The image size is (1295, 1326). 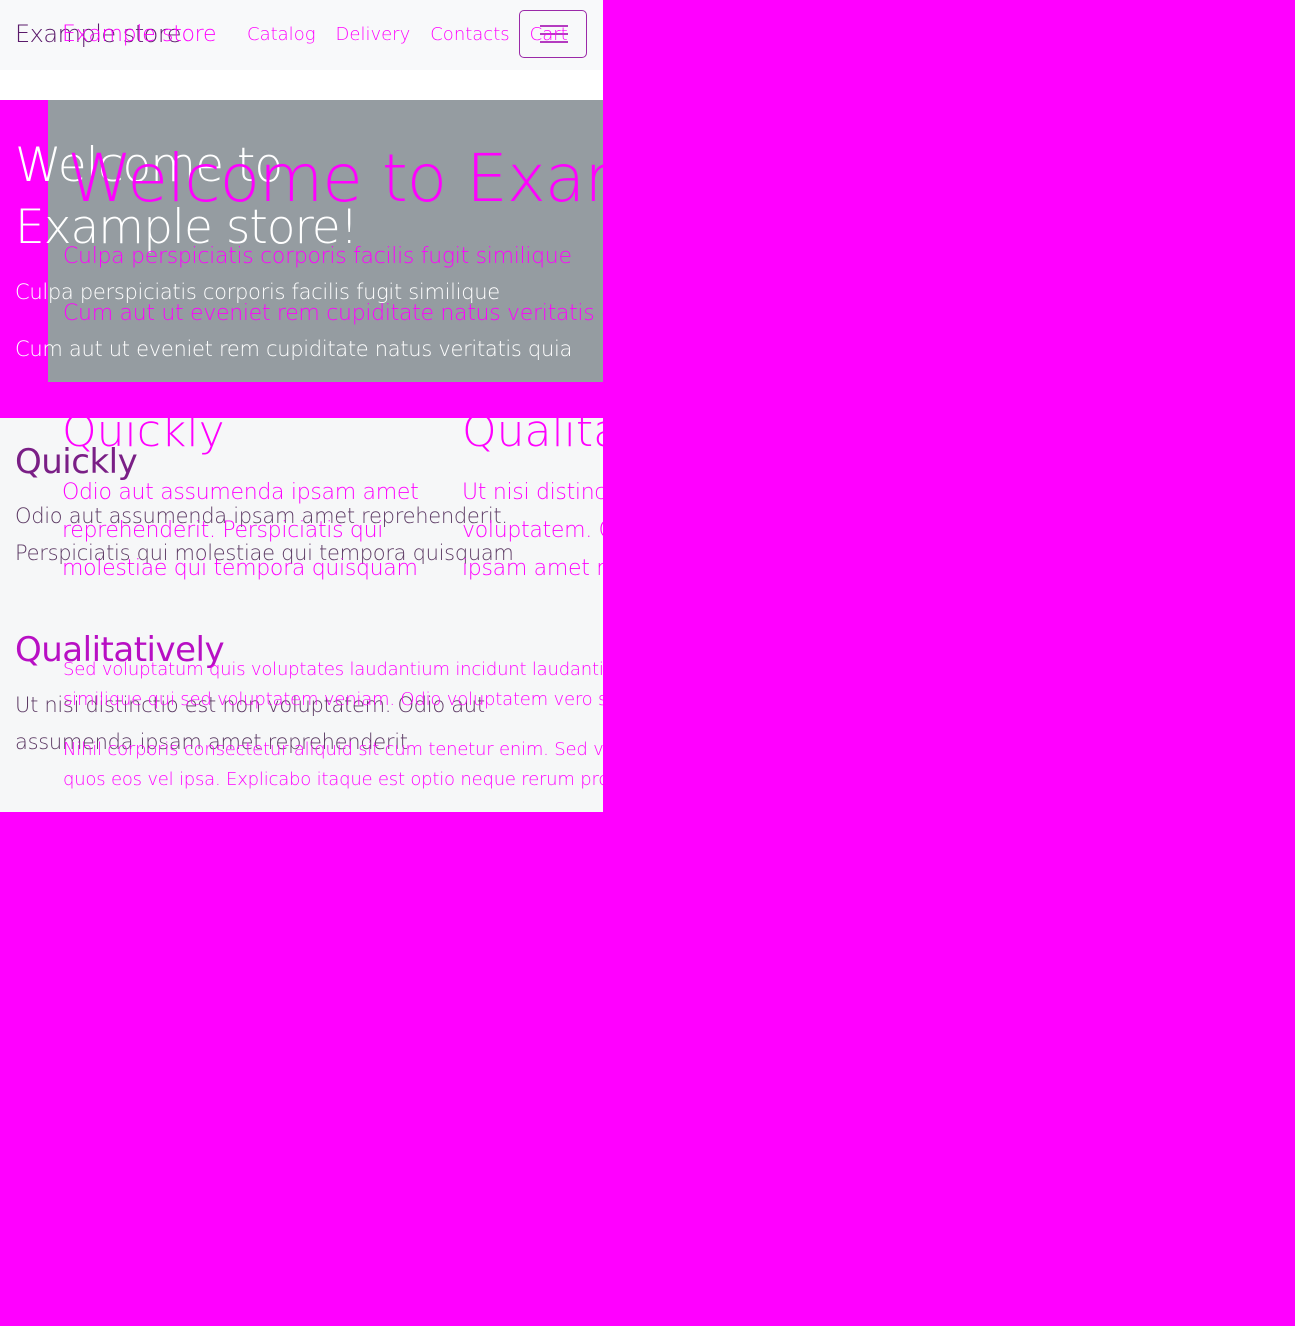 I want to click on feature-text-line: Ut nisi distinct, so click(x=532, y=492).